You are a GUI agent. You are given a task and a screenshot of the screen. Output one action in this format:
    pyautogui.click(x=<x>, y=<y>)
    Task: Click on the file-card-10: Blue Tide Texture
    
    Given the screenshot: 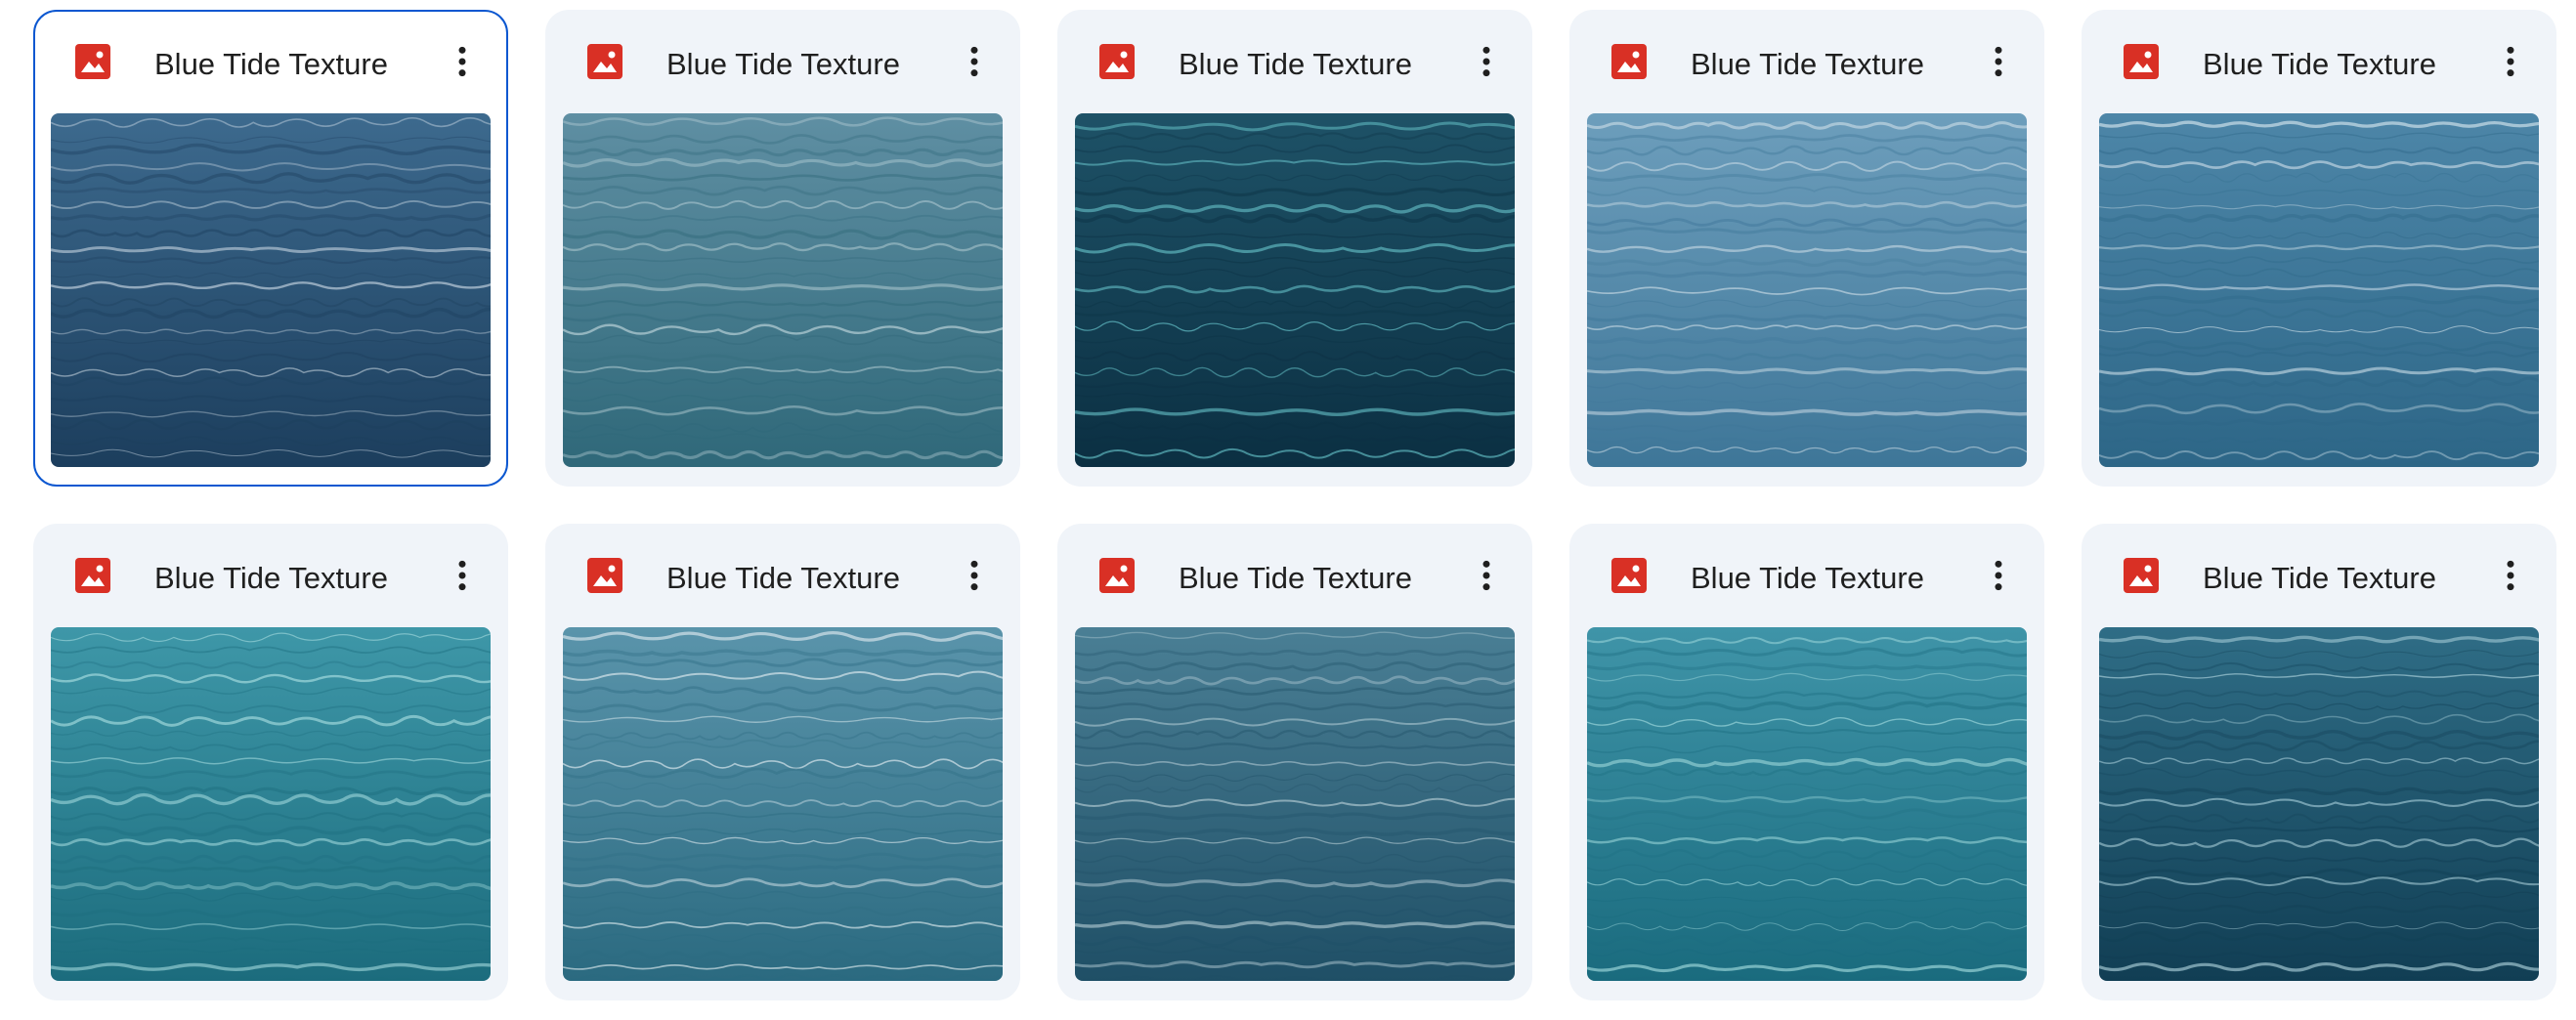 What is the action you would take?
    pyautogui.click(x=2319, y=762)
    